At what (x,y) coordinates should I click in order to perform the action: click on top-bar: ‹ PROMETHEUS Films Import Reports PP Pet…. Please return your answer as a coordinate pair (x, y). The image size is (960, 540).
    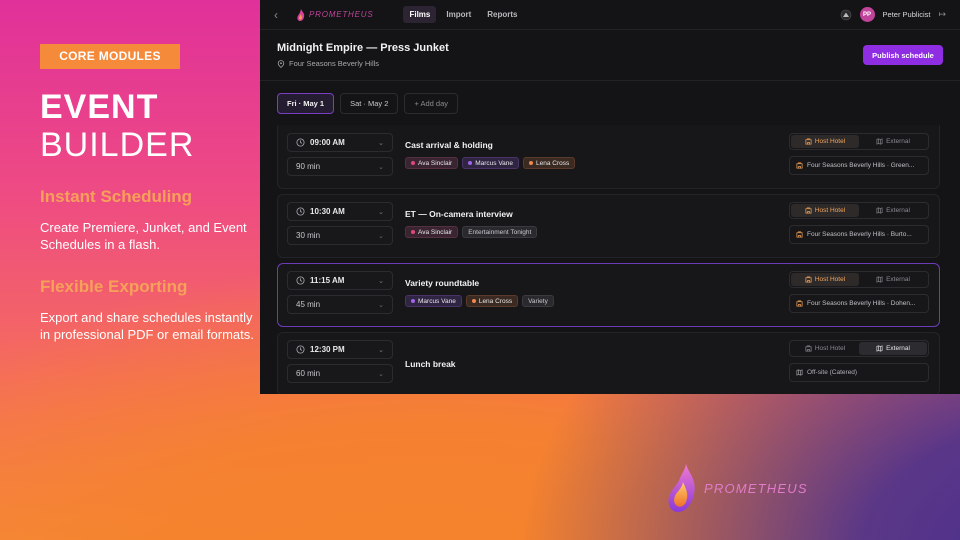
    Looking at the image, I should click on (610, 15).